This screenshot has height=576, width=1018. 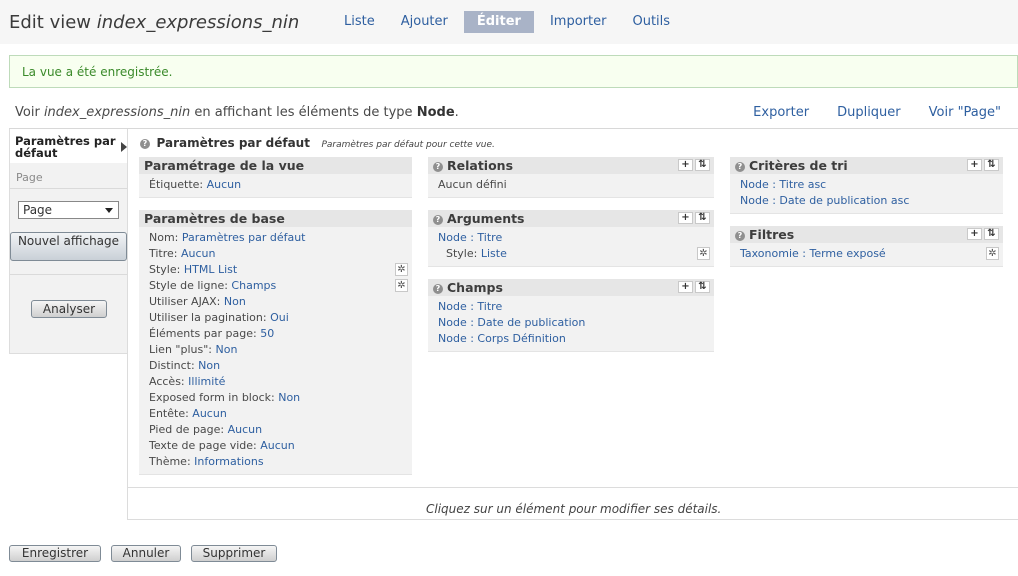 I want to click on list-item: Lien "plus": Non, so click(x=193, y=349).